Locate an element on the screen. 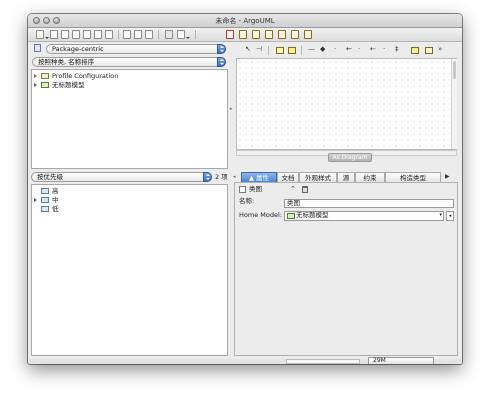  diagram-vertical-scrollbar is located at coordinates (454, 104).